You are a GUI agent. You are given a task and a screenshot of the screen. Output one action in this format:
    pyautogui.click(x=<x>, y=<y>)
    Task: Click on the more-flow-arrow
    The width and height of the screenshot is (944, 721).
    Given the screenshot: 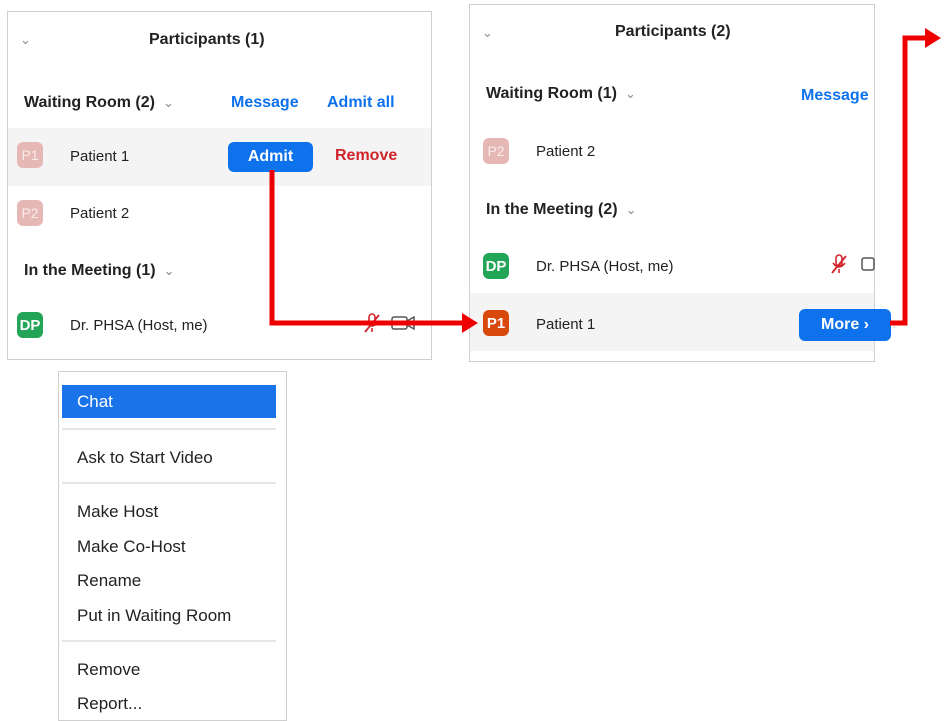 What is the action you would take?
    pyautogui.click(x=907, y=180)
    